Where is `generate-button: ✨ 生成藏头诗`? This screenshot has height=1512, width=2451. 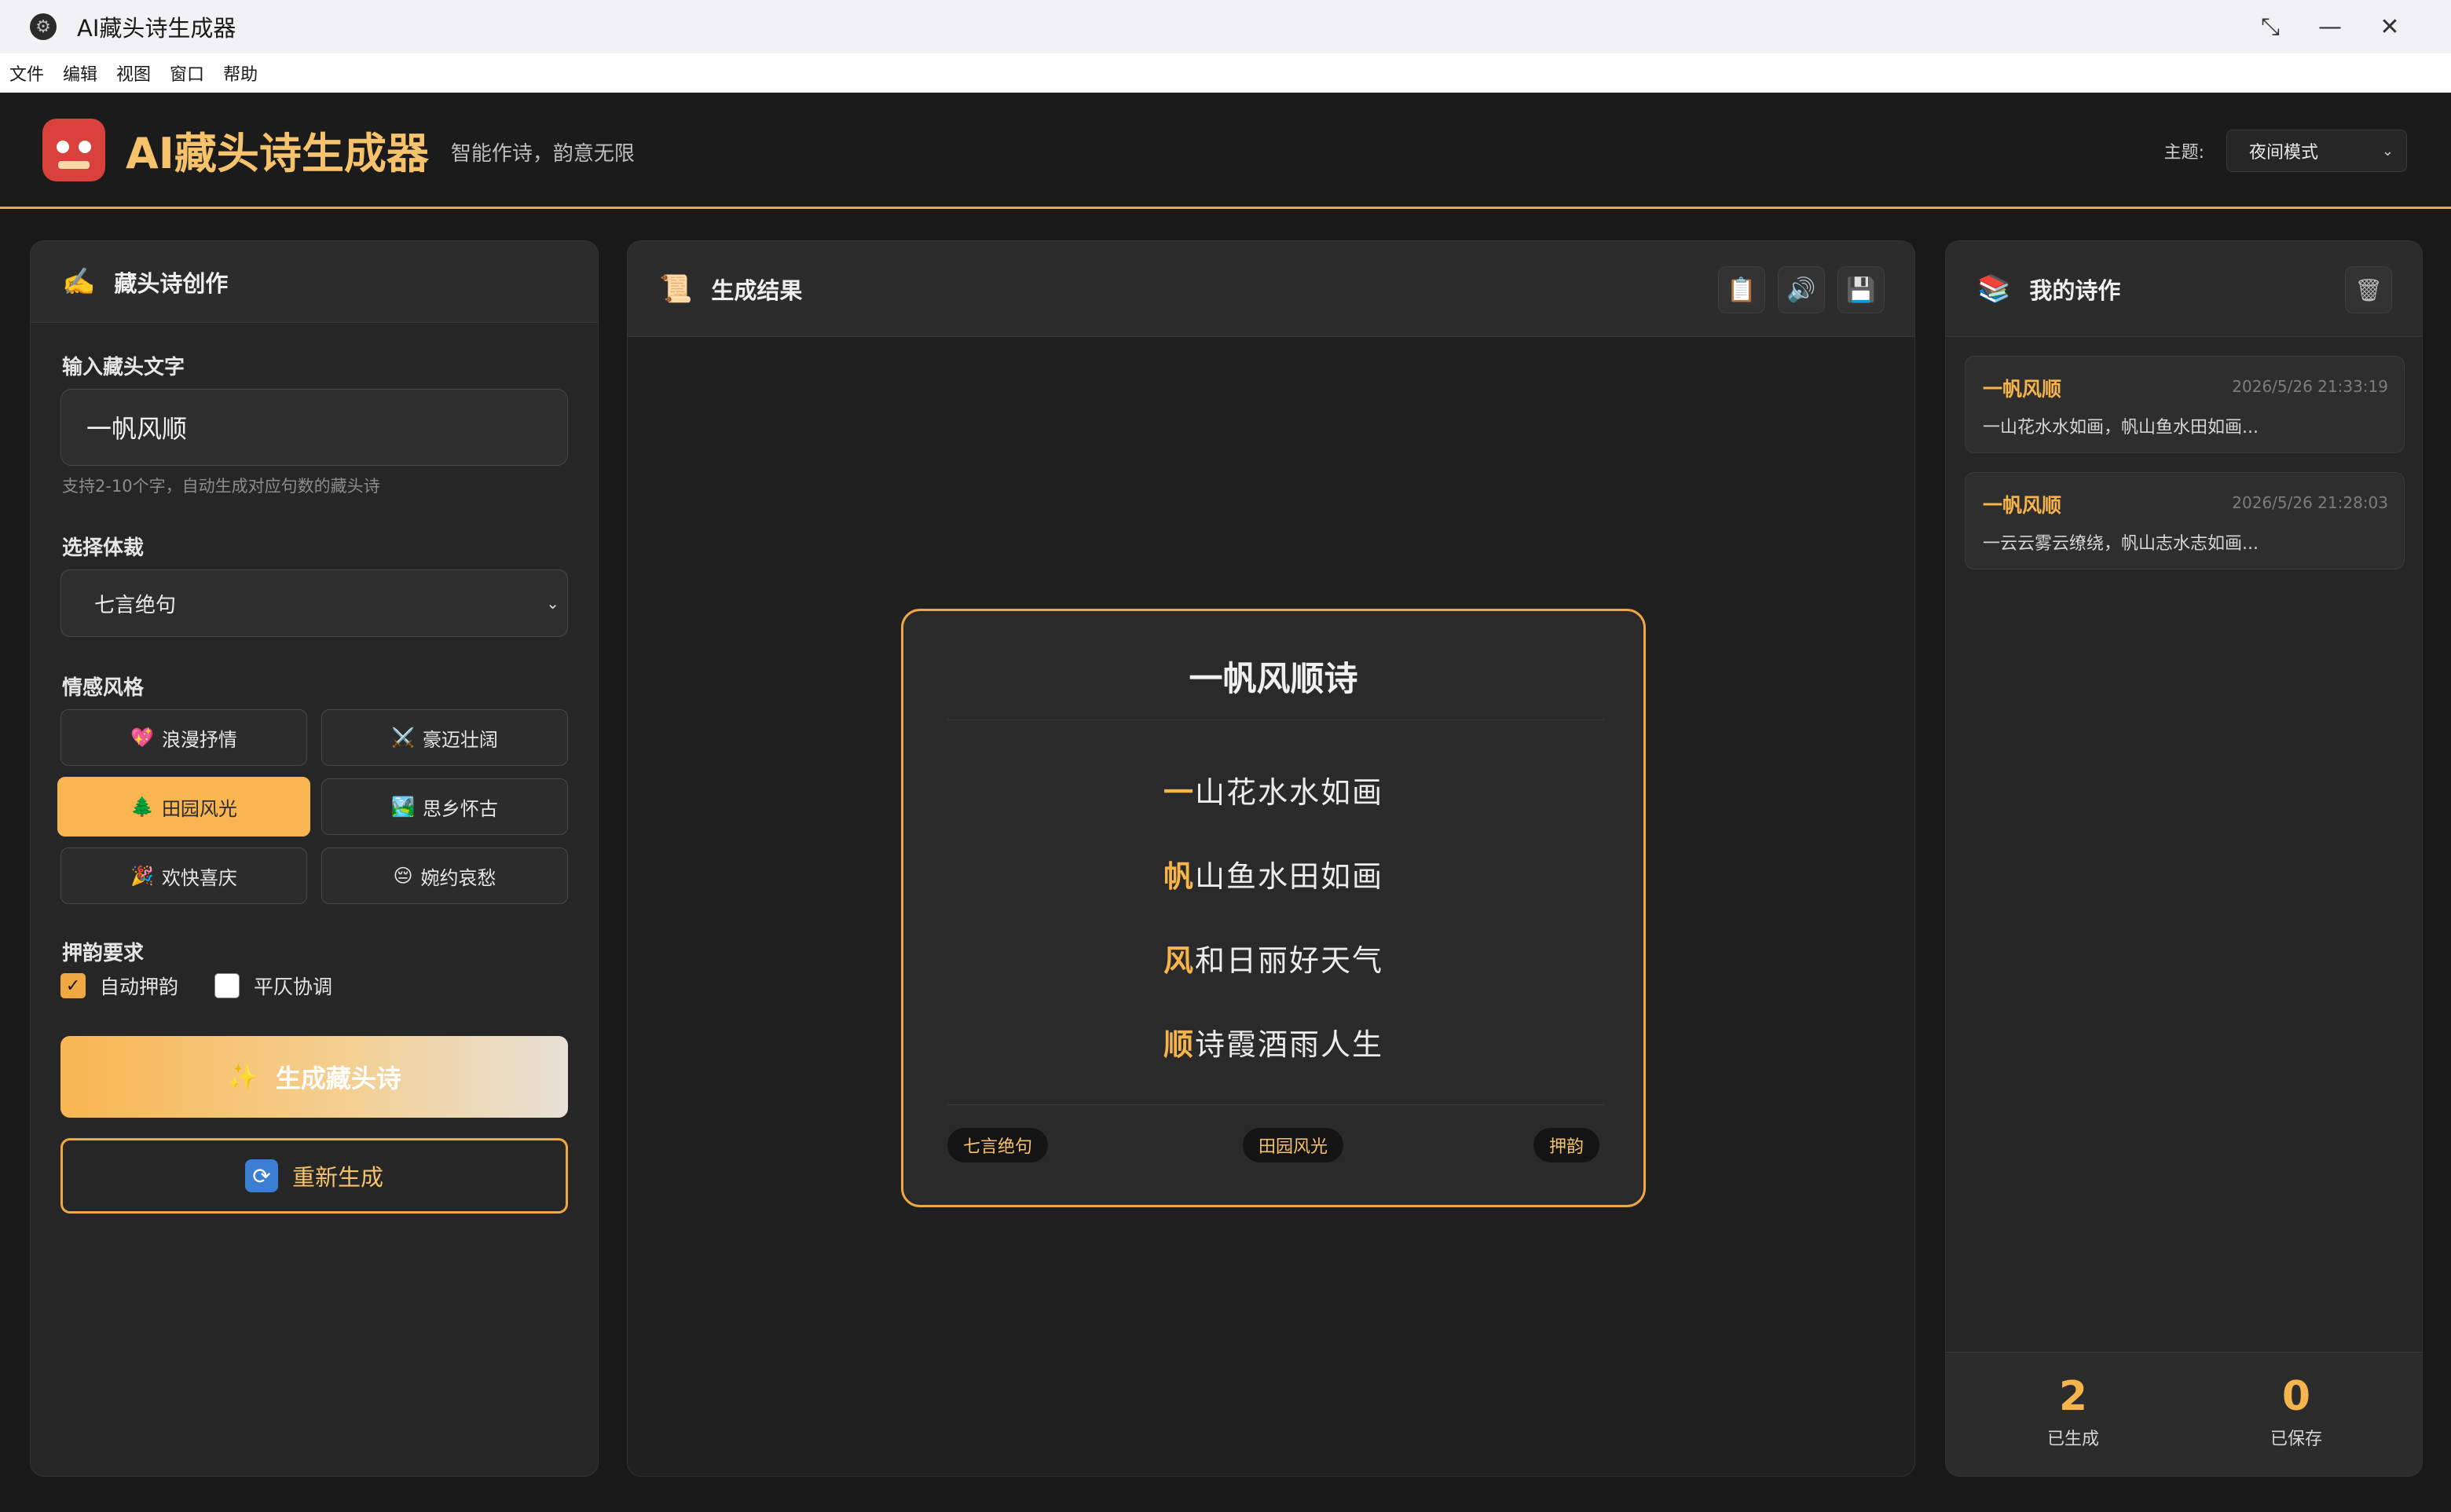 generate-button: ✨ 生成藏头诗 is located at coordinates (314, 1077).